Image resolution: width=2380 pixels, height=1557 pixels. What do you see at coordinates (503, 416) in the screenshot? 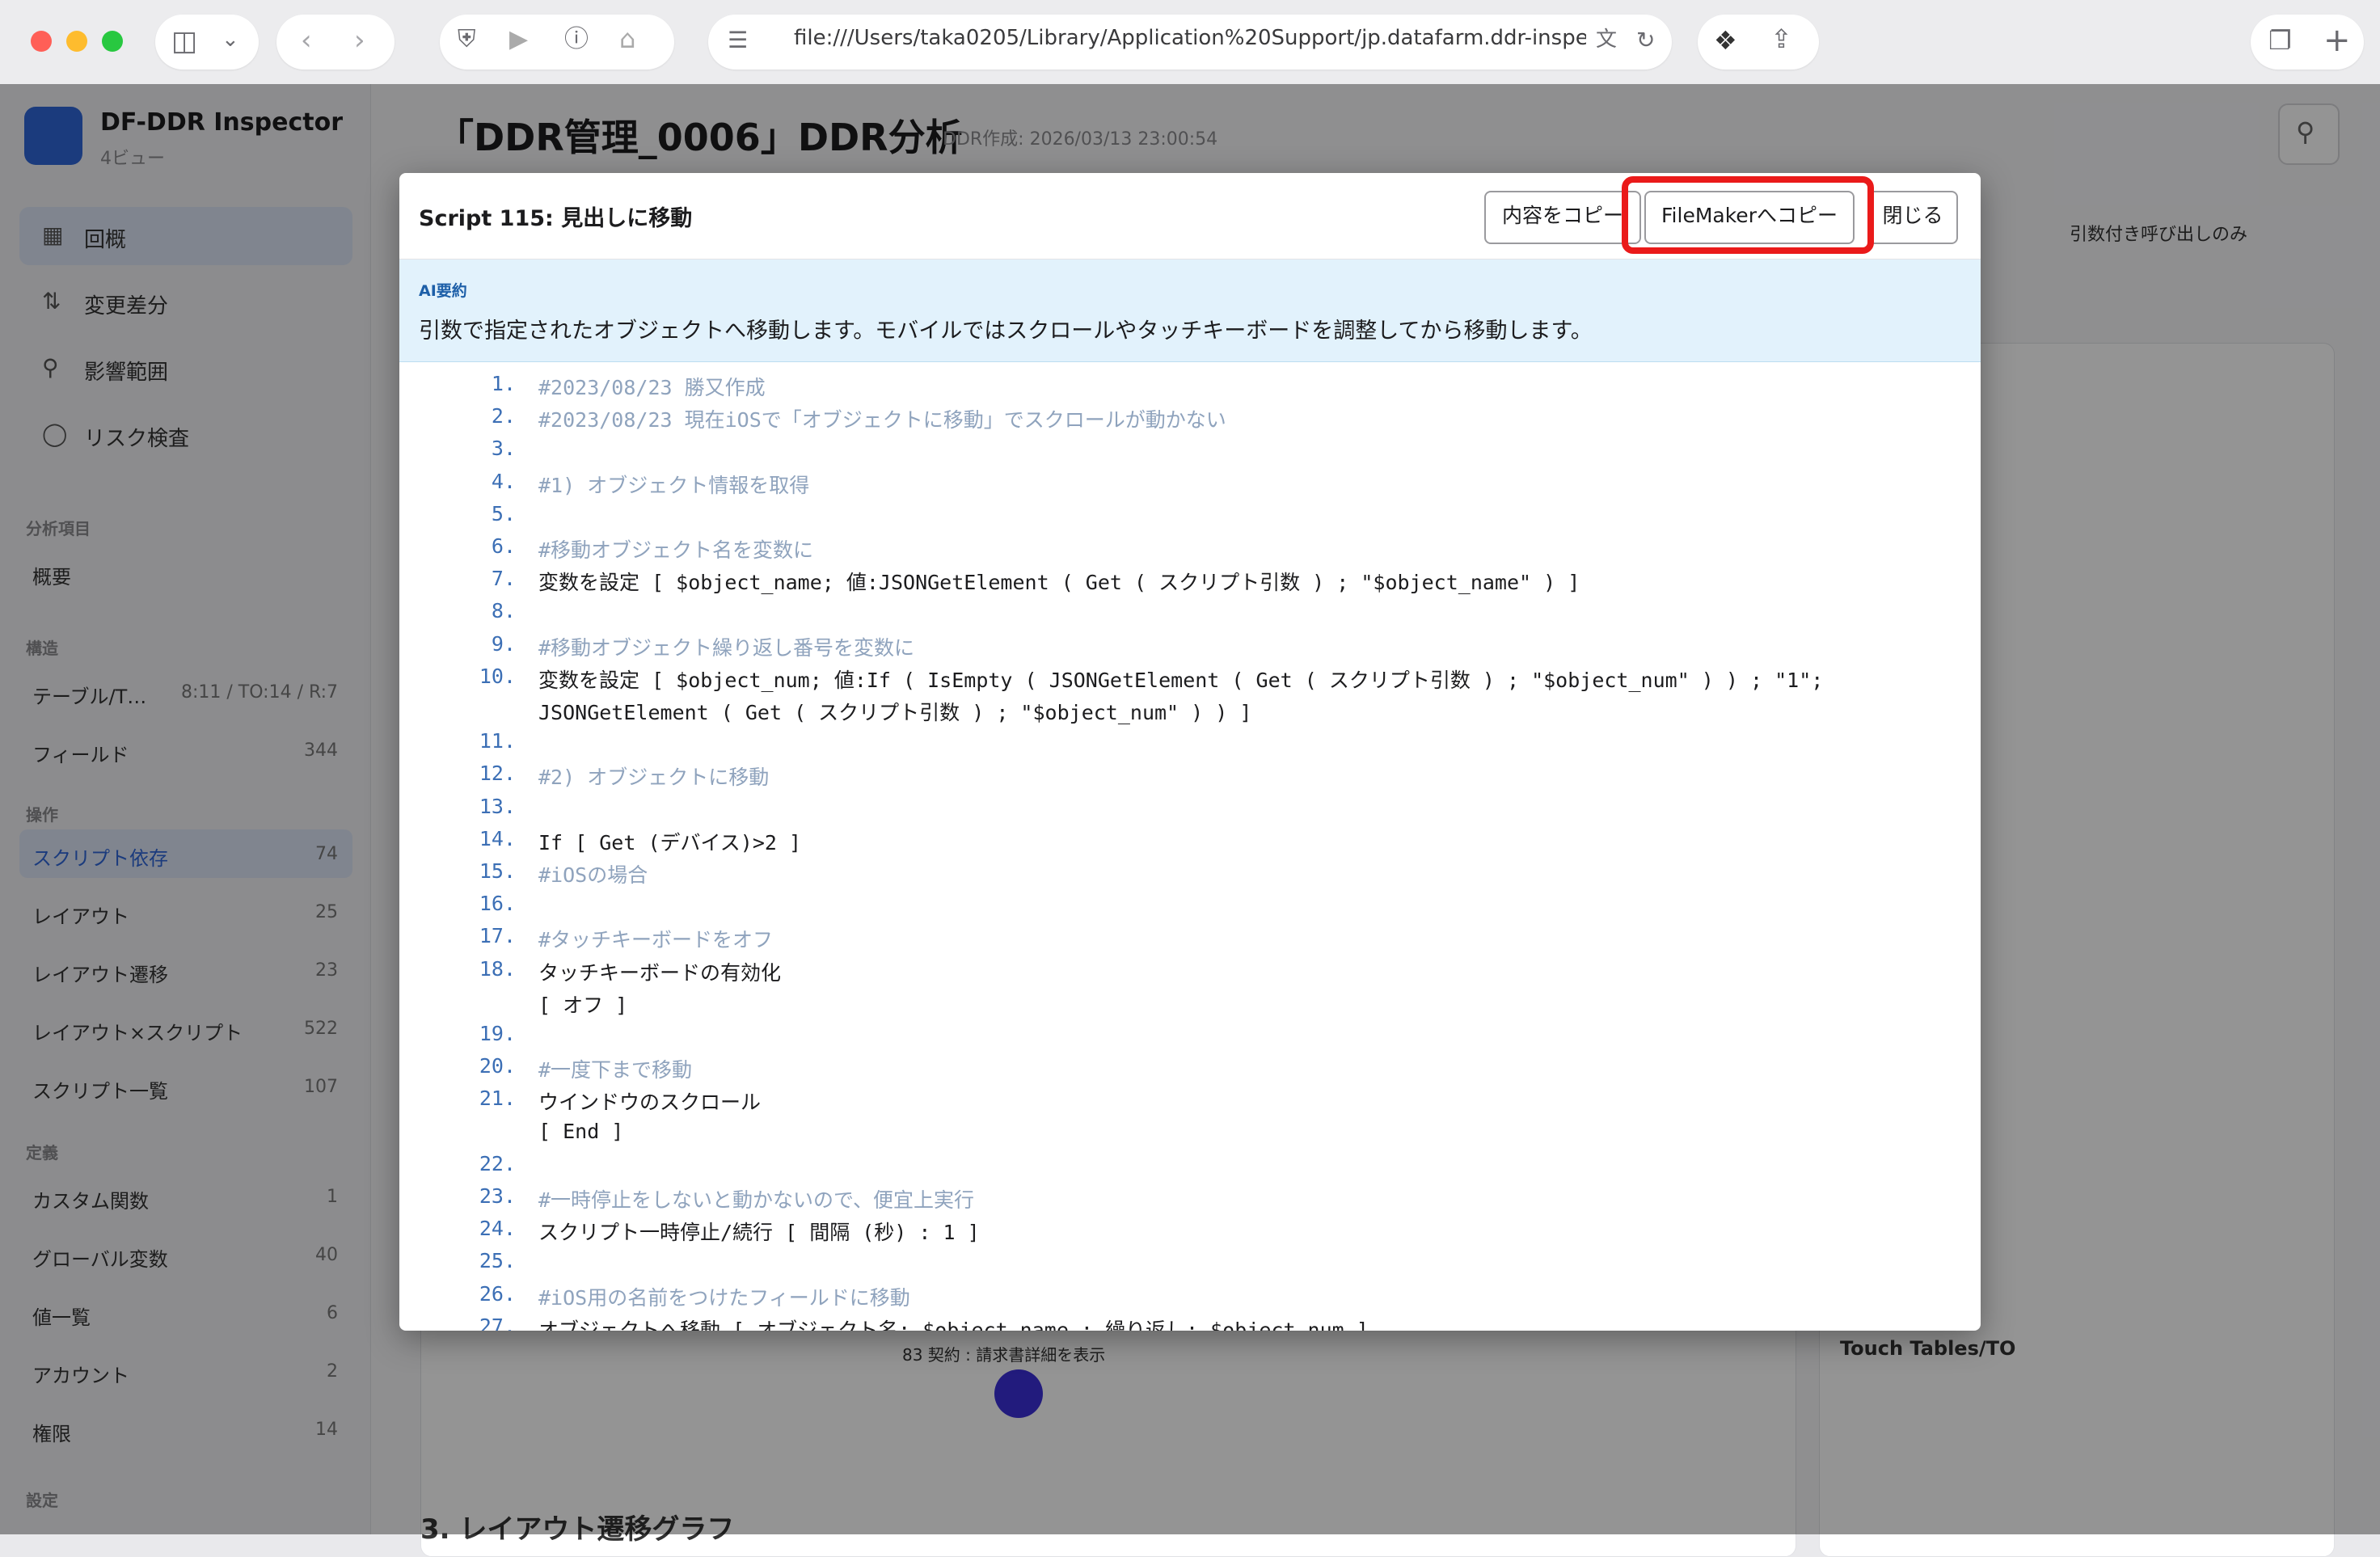
I see `line-number: 2.` at bounding box center [503, 416].